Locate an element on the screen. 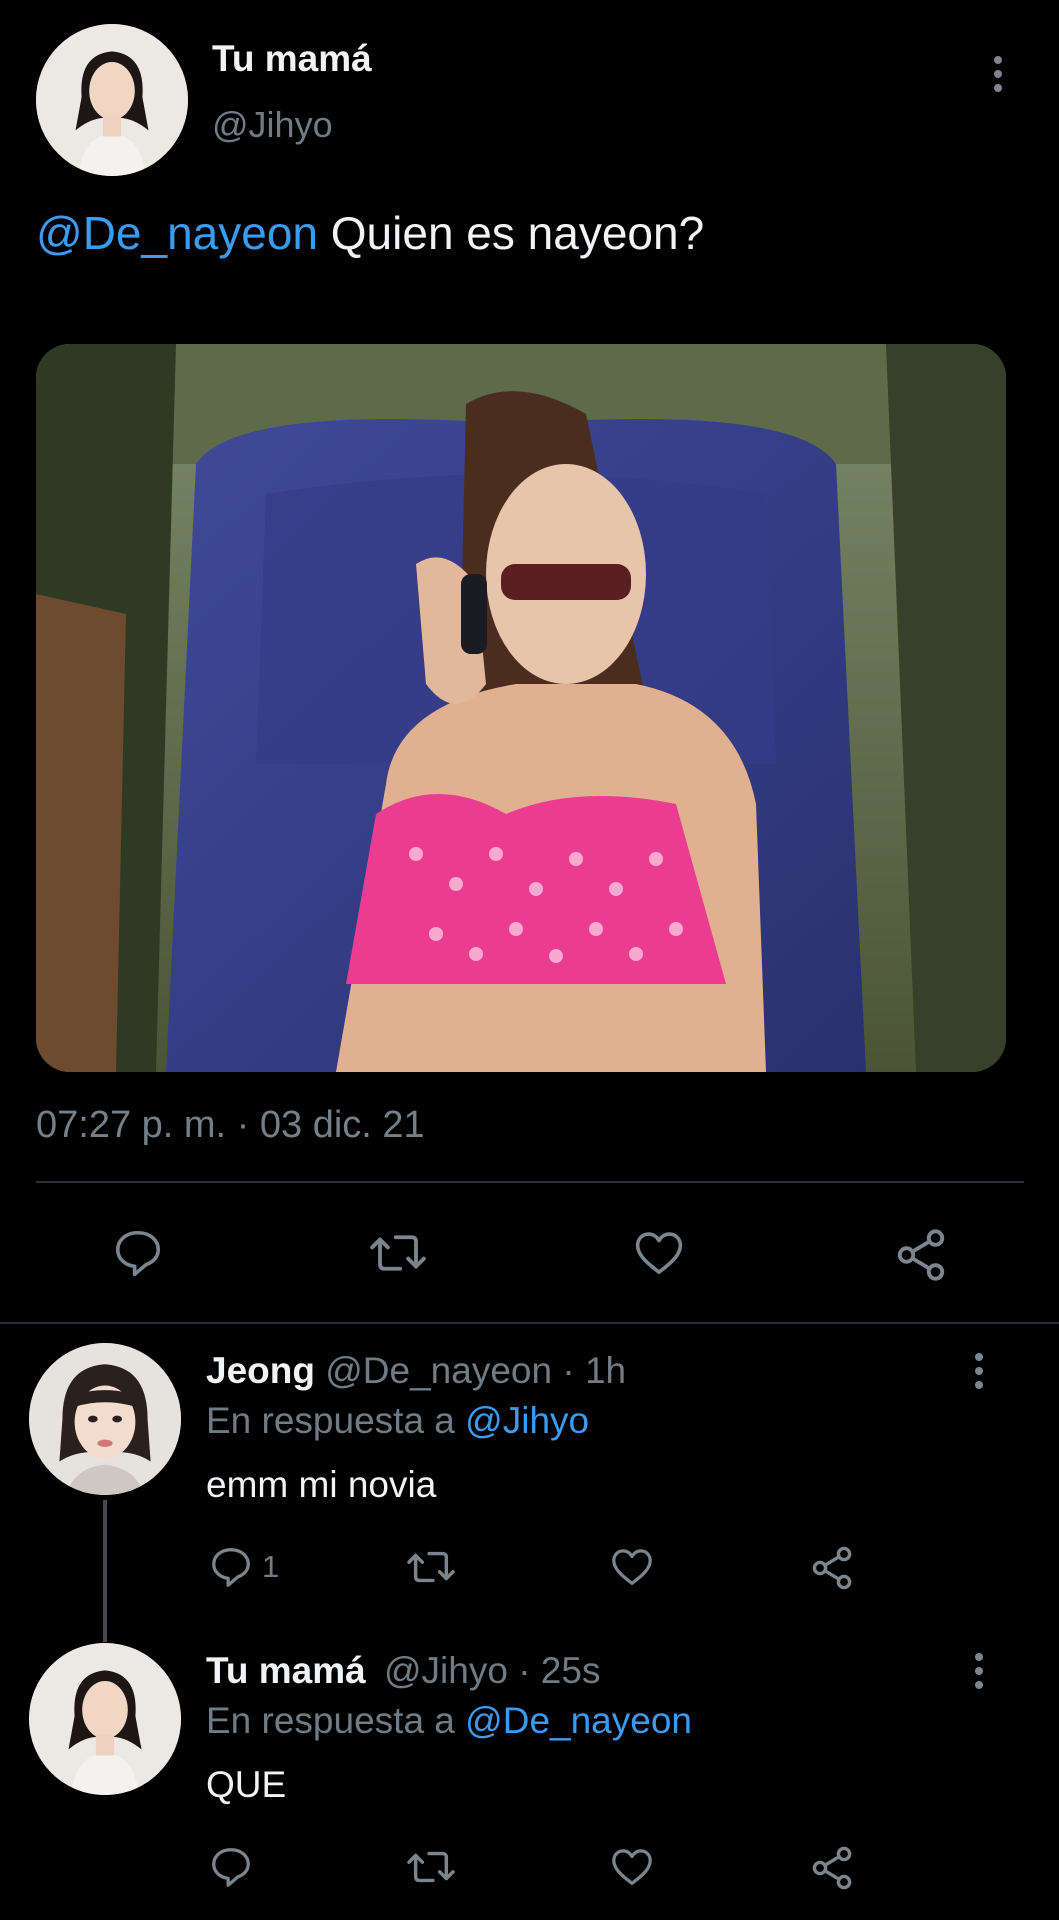 This screenshot has width=1059, height=1920. reply1-context: En respuesta a @Jihyo is located at coordinates (397, 1421).